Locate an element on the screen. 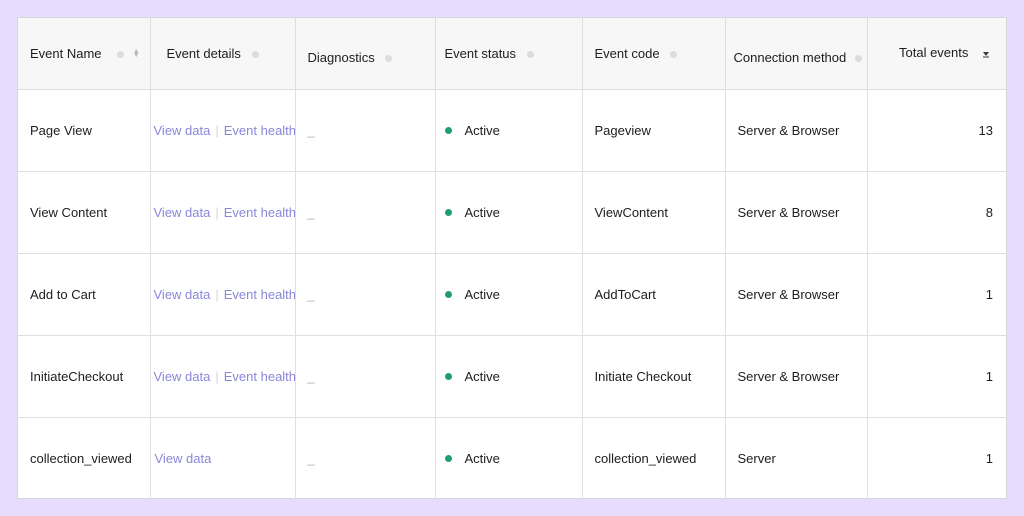 Image resolution: width=1024 pixels, height=516 pixels. connection-method-cell: Server is located at coordinates (796, 458).